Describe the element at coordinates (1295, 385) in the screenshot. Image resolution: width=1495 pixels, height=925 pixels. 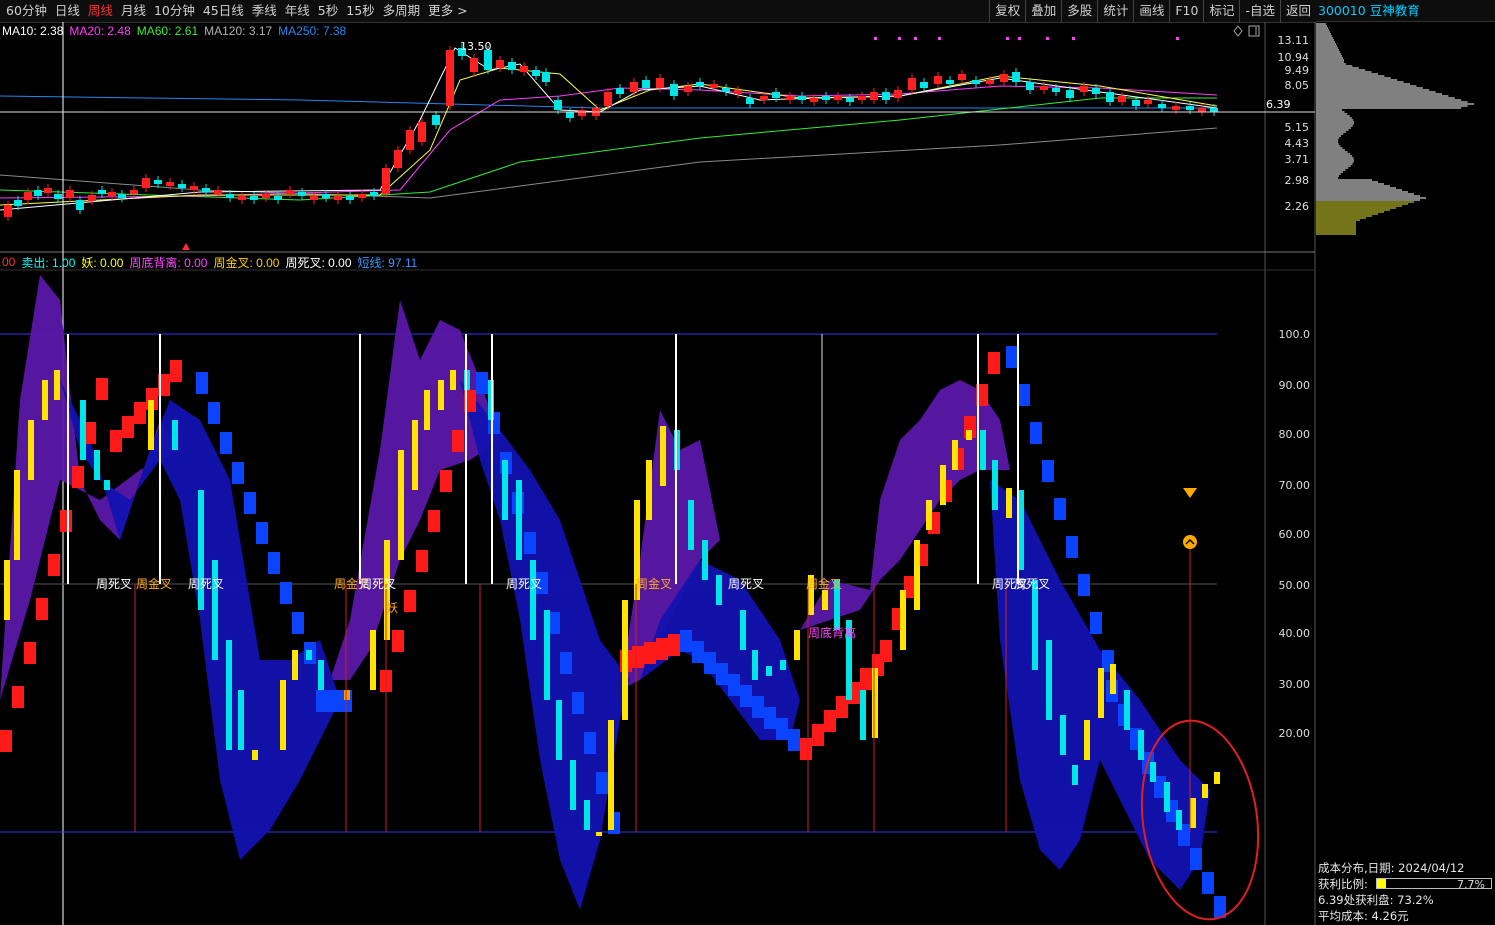
I see `indicator-tick: 90.00` at that location.